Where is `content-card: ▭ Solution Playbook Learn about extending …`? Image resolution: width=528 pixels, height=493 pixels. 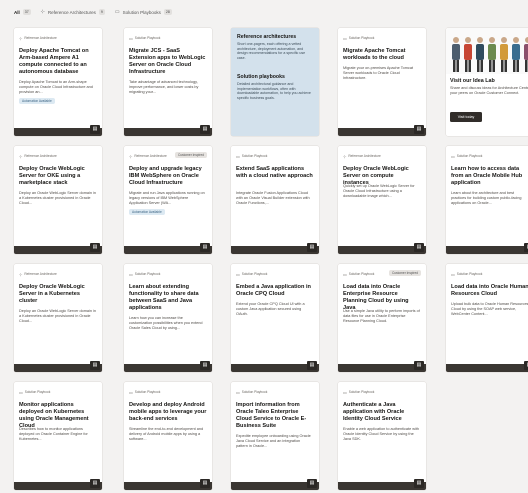
content-card: ▭ Solution Playbook Learn about extending … is located at coordinates (168, 318).